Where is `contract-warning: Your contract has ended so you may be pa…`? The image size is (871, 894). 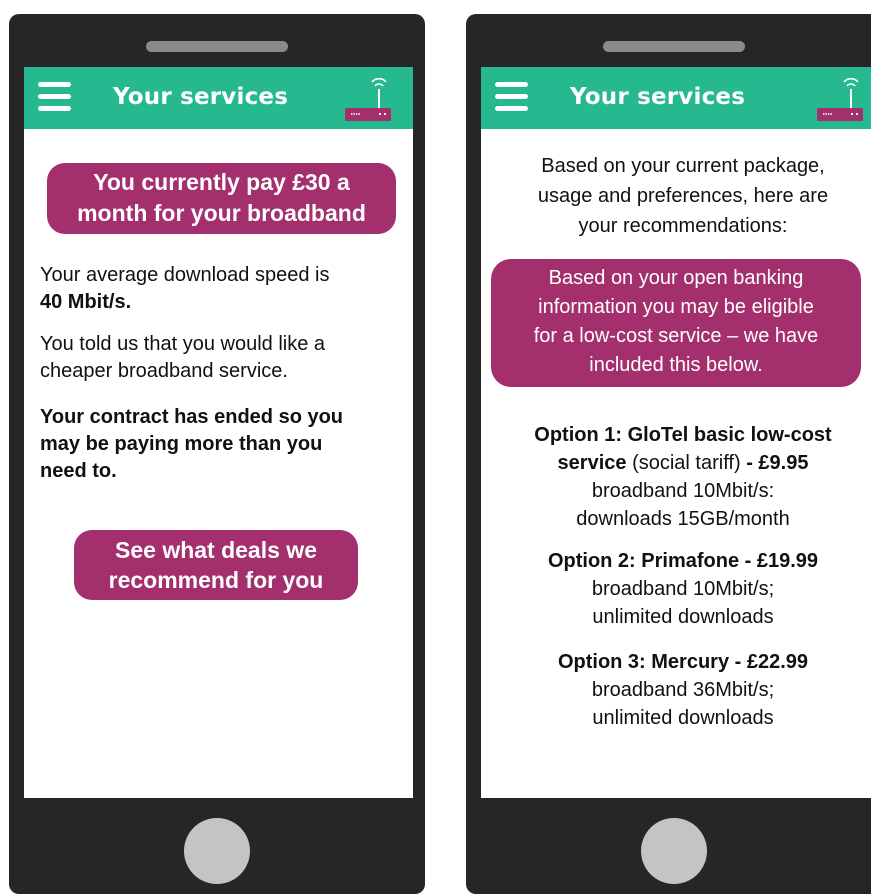
contract-warning: Your contract has ended so you may be pa… is located at coordinates (221, 444).